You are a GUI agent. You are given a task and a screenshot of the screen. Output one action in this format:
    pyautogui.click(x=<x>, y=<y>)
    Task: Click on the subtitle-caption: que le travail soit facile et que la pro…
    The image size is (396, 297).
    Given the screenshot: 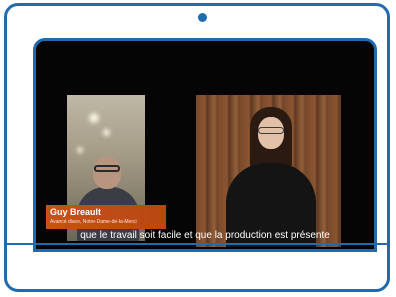 What is the action you would take?
    pyautogui.click(x=205, y=235)
    